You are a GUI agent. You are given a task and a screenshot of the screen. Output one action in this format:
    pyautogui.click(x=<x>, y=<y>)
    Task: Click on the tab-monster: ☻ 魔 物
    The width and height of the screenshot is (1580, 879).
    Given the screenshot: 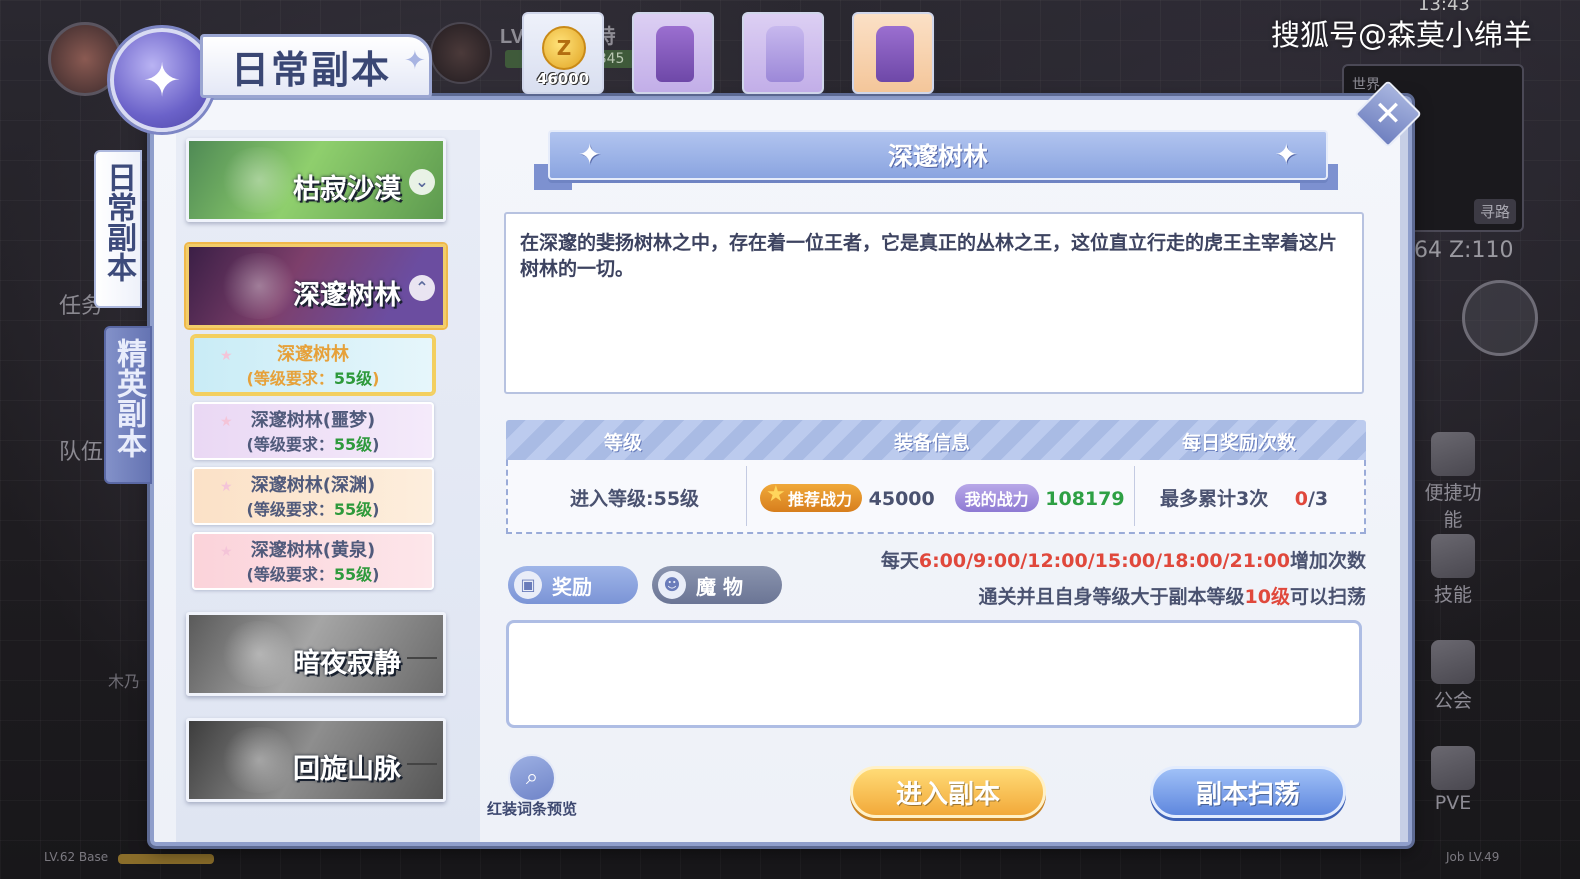 What is the action you would take?
    pyautogui.click(x=717, y=585)
    